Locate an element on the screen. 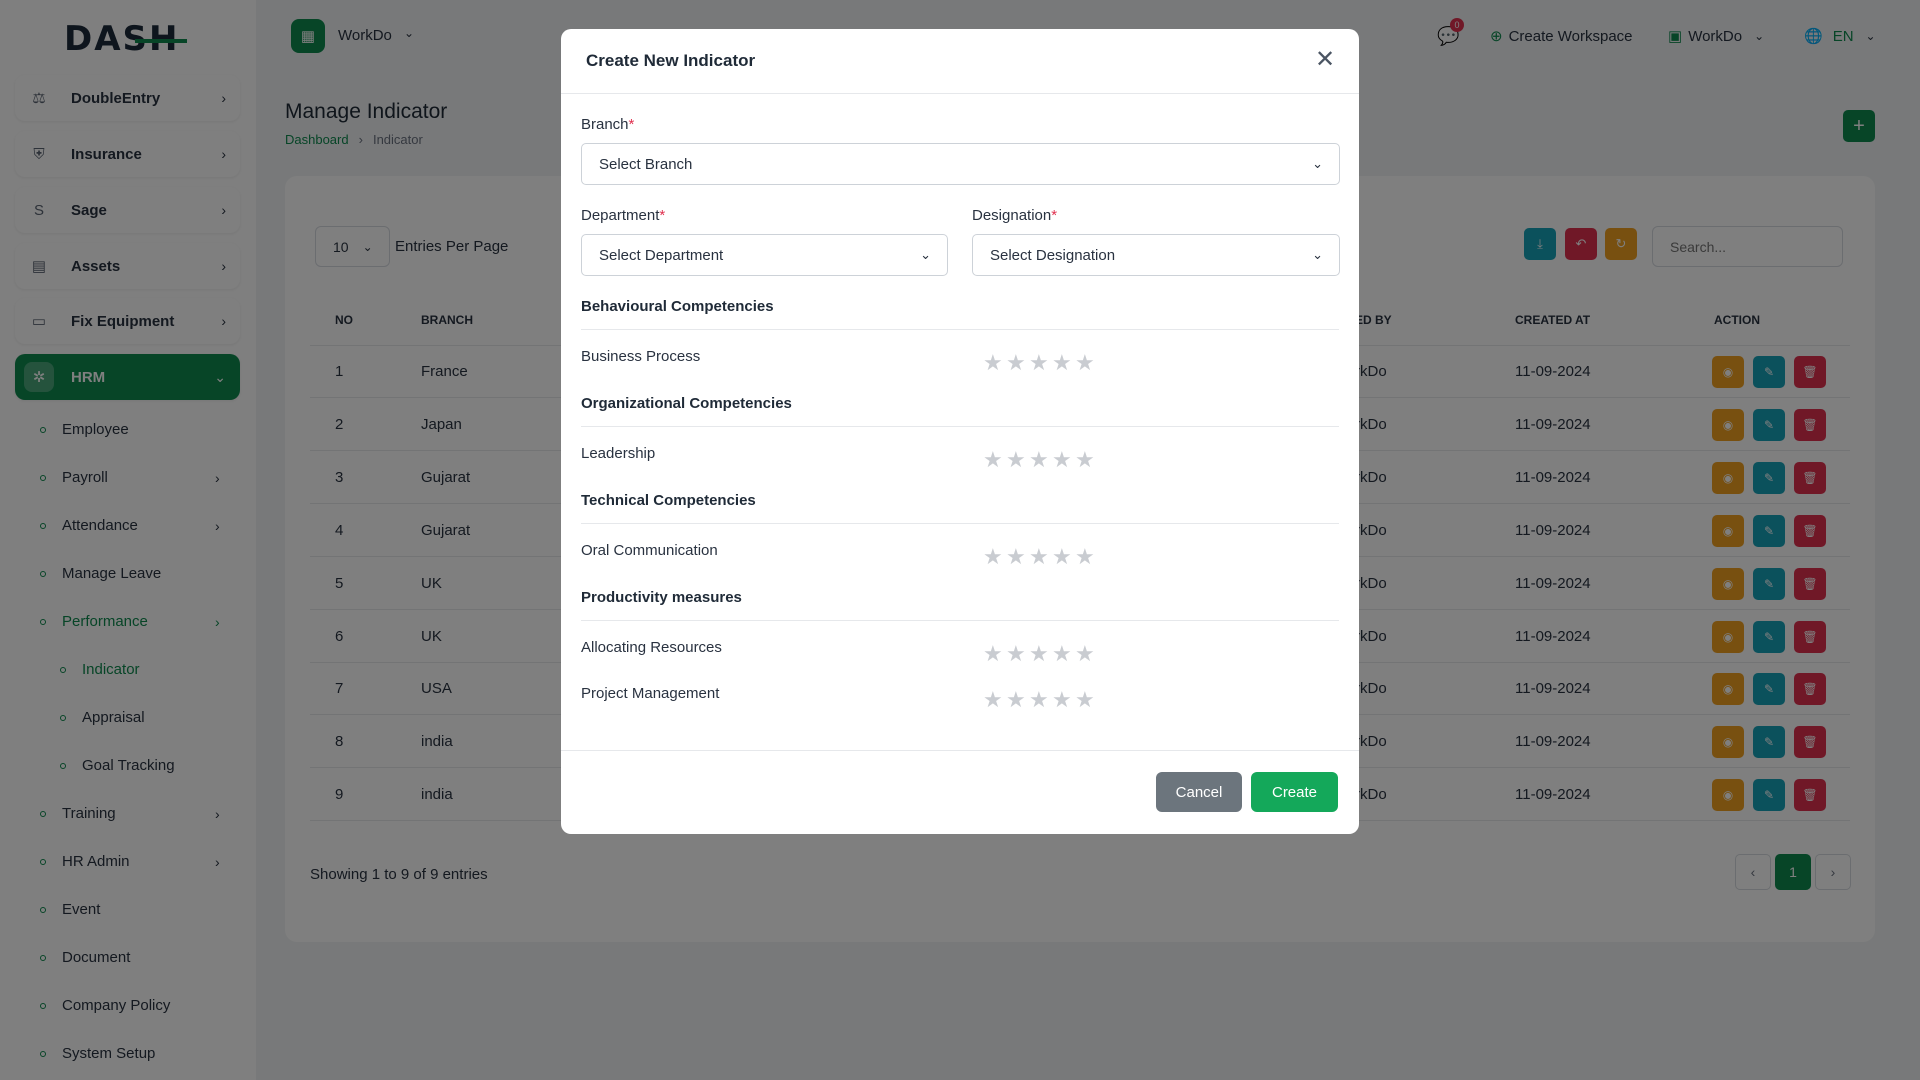 Image resolution: width=1920 pixels, height=1080 pixels. designation-select: Select Designation ⌄ is located at coordinates (1156, 255).